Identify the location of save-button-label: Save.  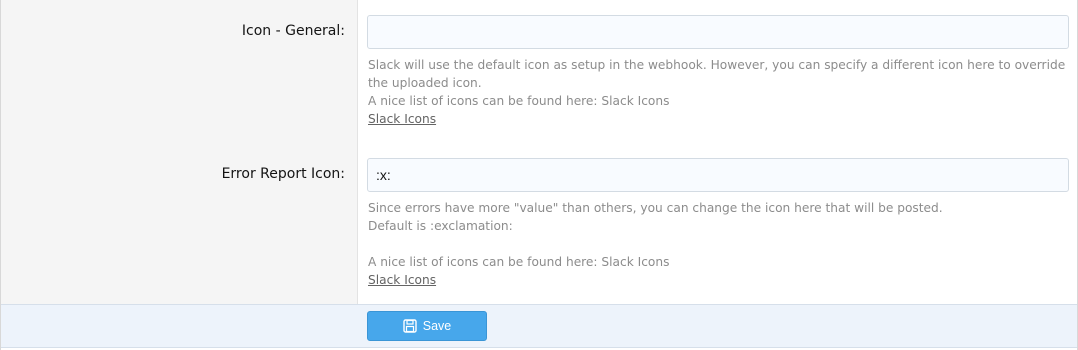
(437, 326).